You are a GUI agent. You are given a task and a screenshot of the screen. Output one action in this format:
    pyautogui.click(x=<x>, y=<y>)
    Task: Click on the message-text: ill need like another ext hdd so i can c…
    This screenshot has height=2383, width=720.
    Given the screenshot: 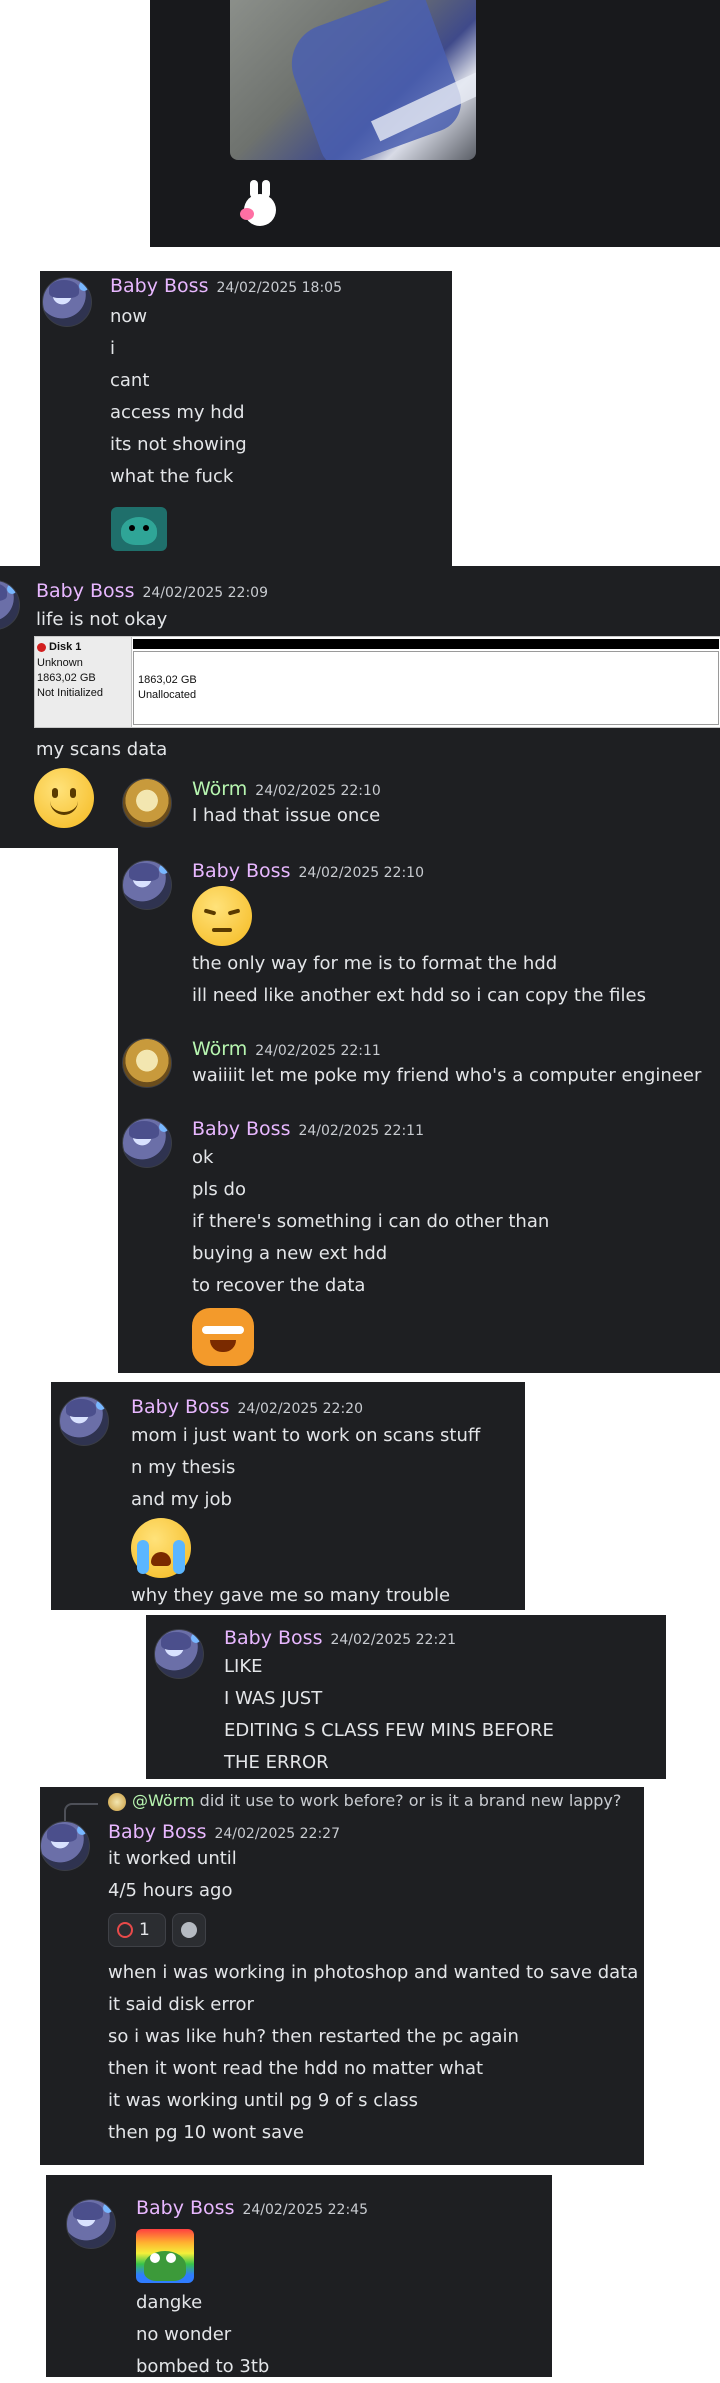 What is the action you would take?
    pyautogui.click(x=419, y=995)
    